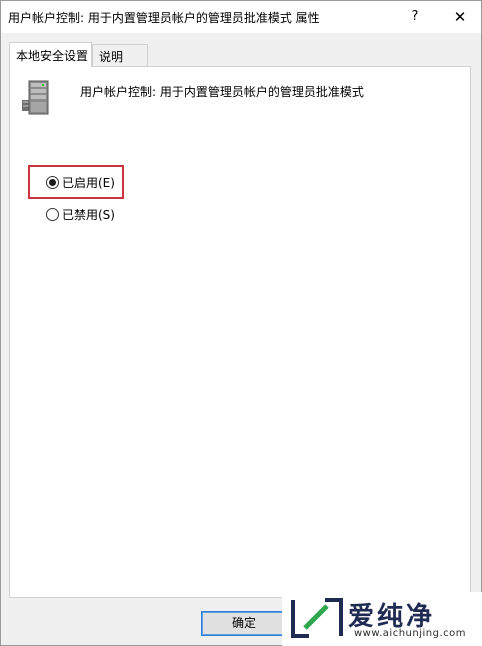  What do you see at coordinates (415, 17) in the screenshot?
I see `help-button: ?` at bounding box center [415, 17].